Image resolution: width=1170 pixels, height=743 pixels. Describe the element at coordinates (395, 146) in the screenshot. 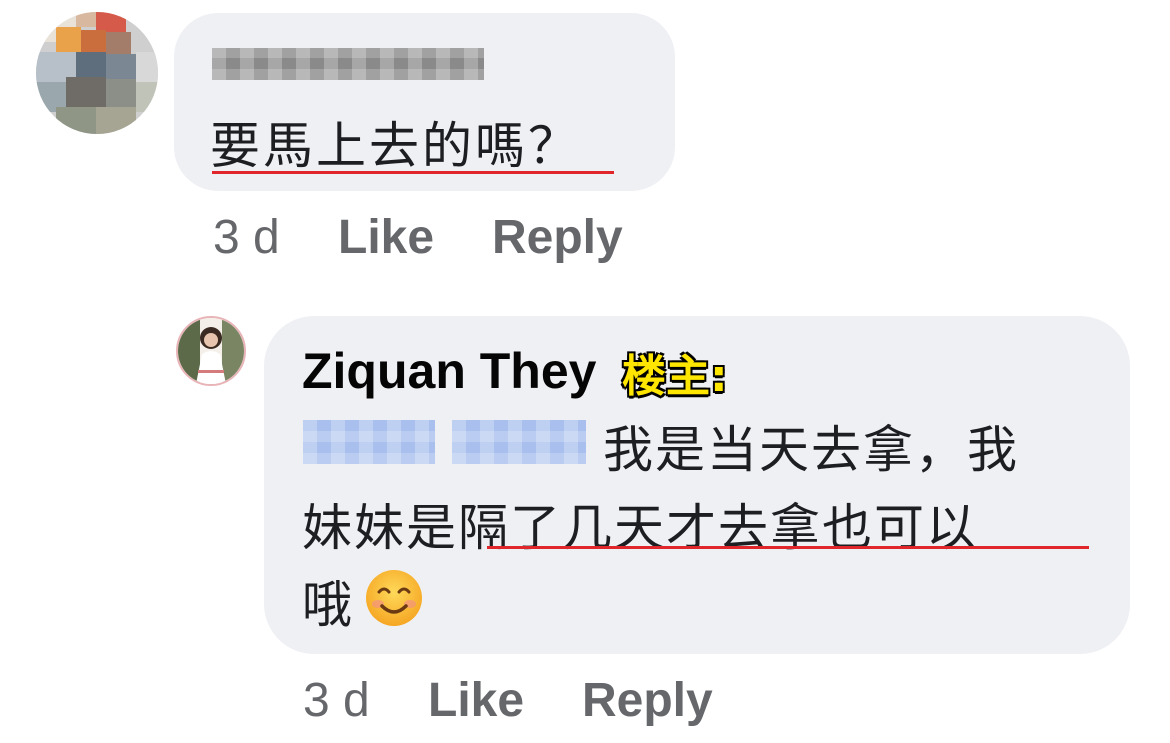

I see `comment-text: 要馬上去的嗎？` at that location.